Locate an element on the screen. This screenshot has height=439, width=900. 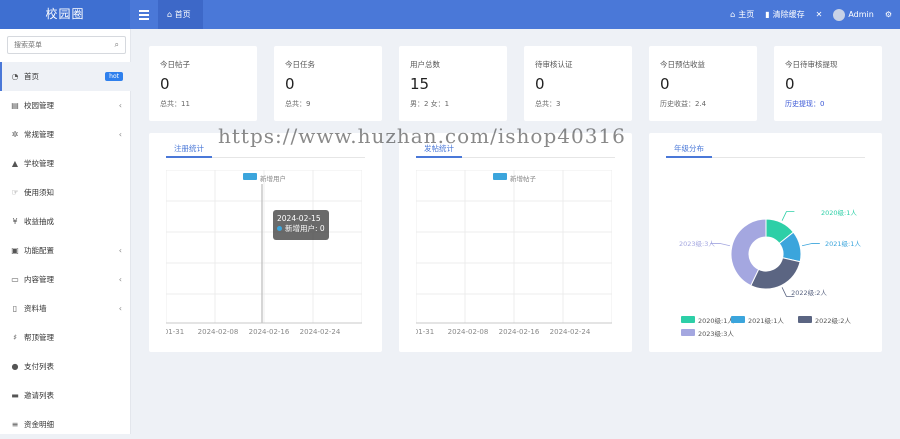
search-input is located at coordinates (55, 45).